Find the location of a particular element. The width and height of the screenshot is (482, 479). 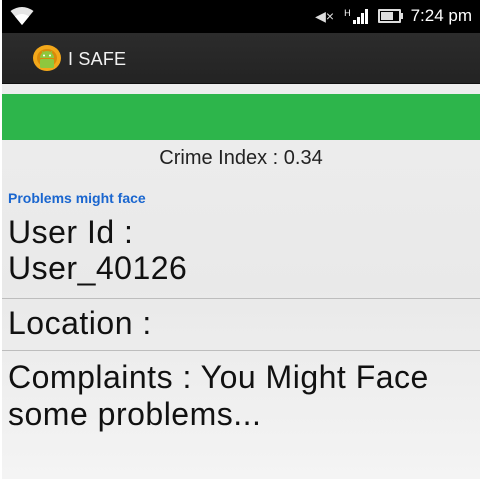

mute-icon: ◀× is located at coordinates (325, 15).